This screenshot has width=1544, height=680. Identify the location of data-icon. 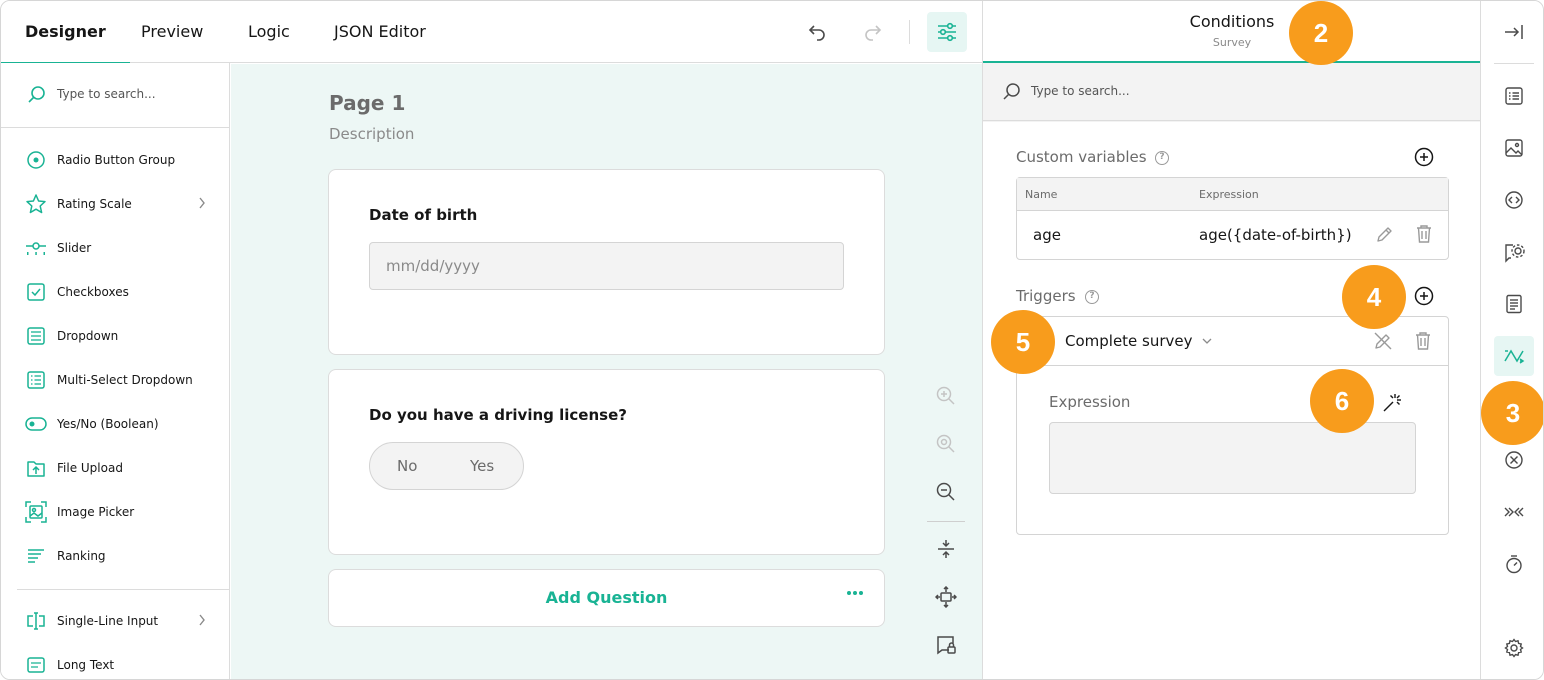
(1514, 512).